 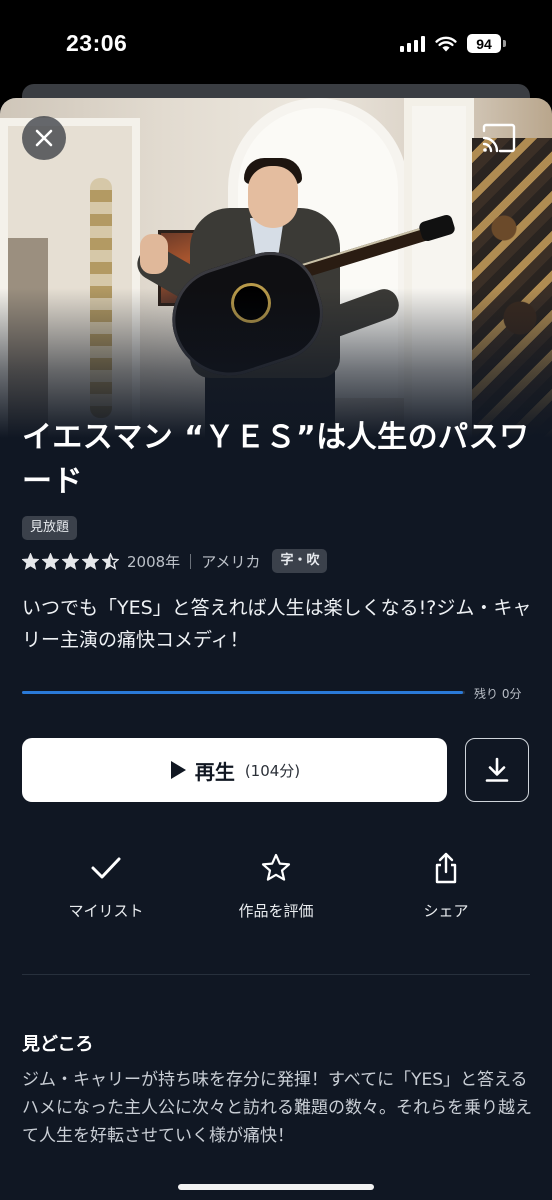 What do you see at coordinates (191, 561) in the screenshot?
I see `meta-separator` at bounding box center [191, 561].